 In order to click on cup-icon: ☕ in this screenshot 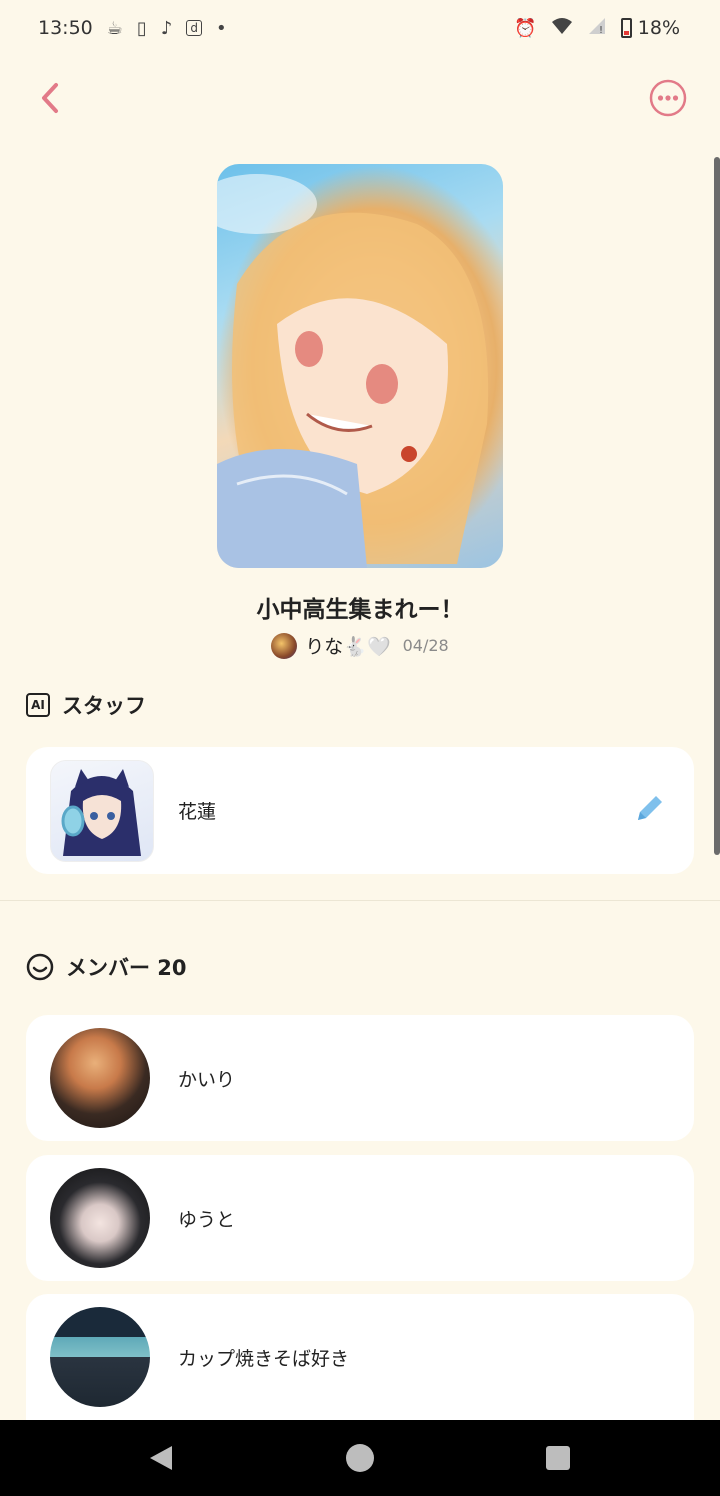, I will do `click(114, 28)`.